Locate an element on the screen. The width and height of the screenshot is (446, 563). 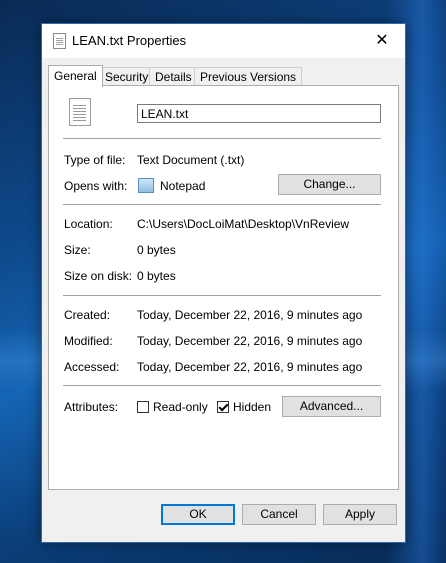
title-bar: LEAN.txt Properties ✕ is located at coordinates (223, 41).